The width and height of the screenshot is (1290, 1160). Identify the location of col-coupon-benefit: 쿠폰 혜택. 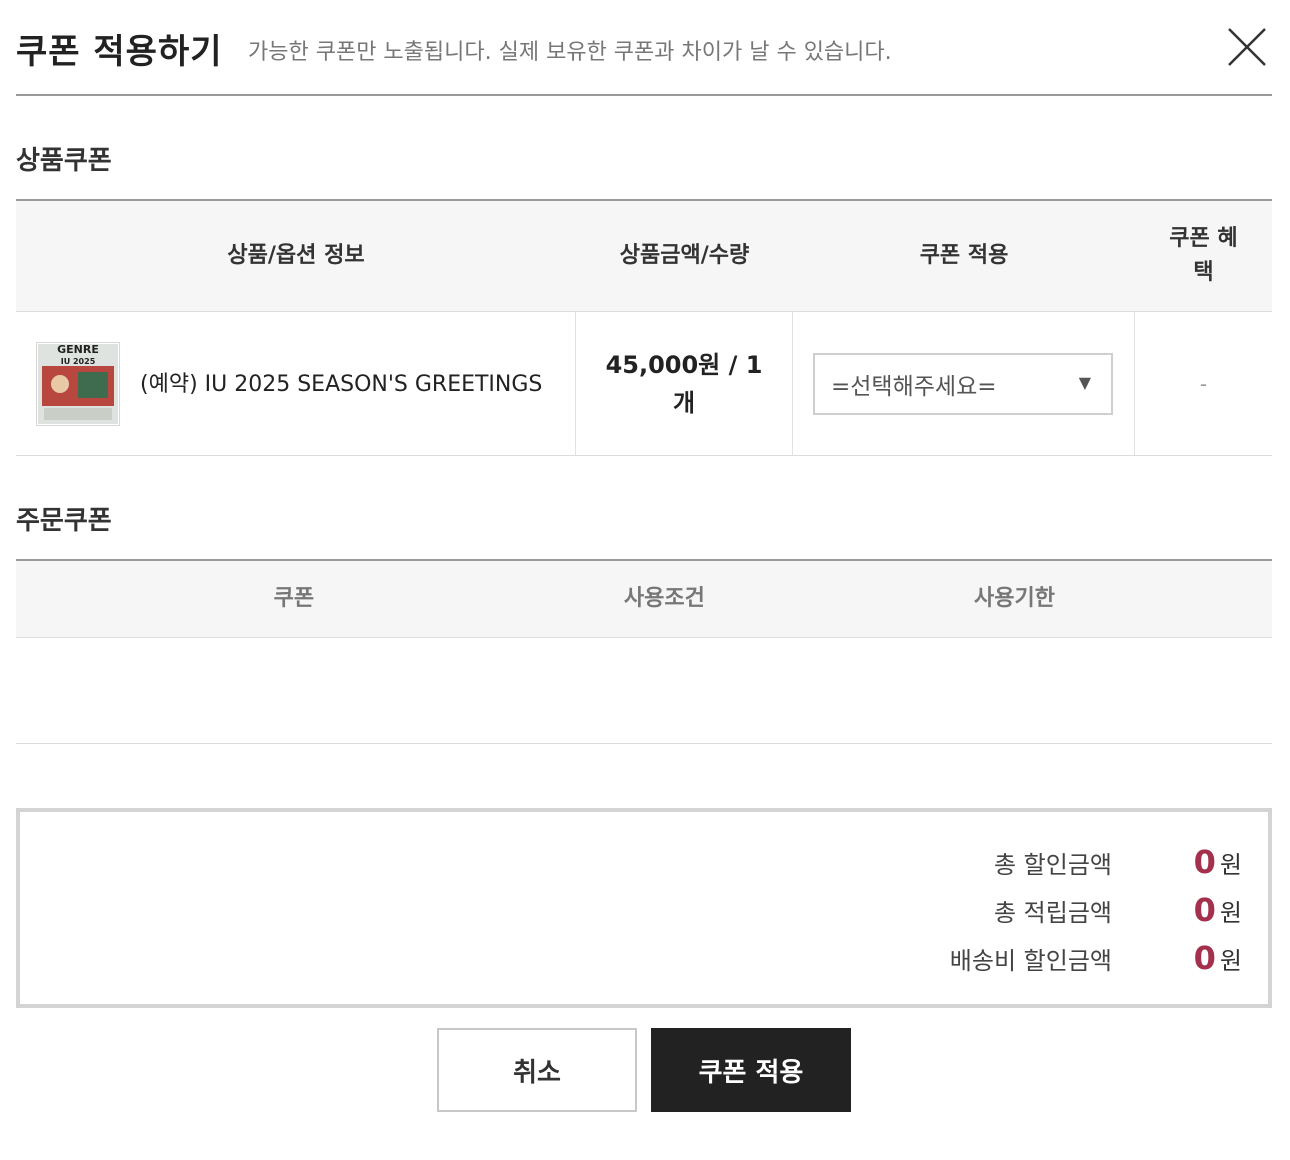
(1203, 255).